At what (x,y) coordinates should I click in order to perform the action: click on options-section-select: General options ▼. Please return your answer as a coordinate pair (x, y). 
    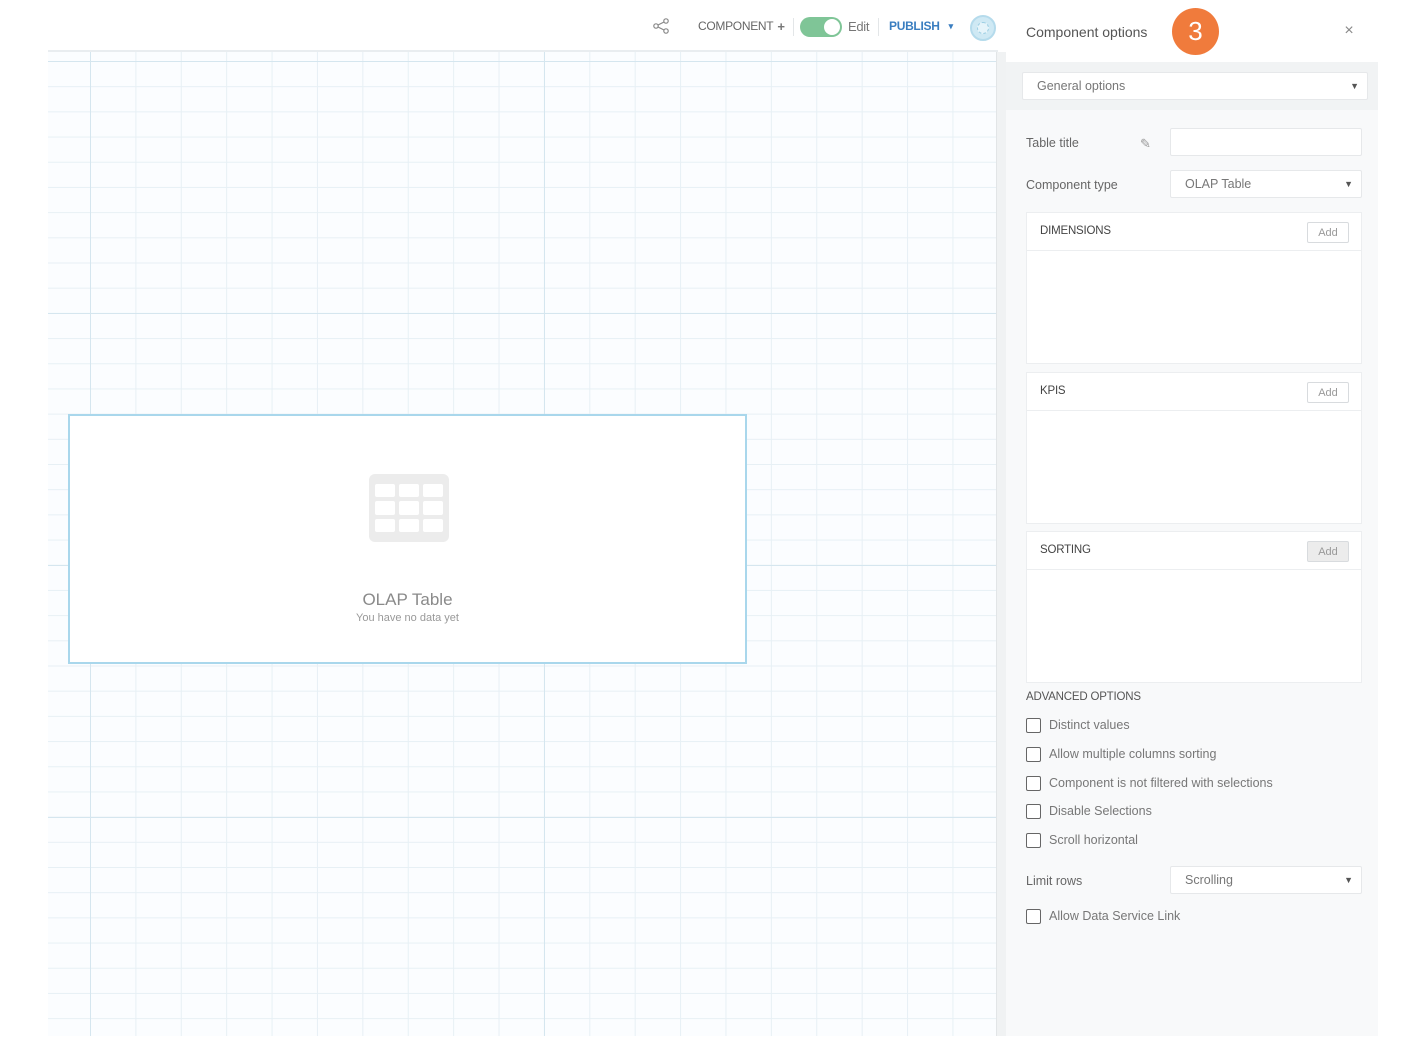
    Looking at the image, I should click on (1195, 86).